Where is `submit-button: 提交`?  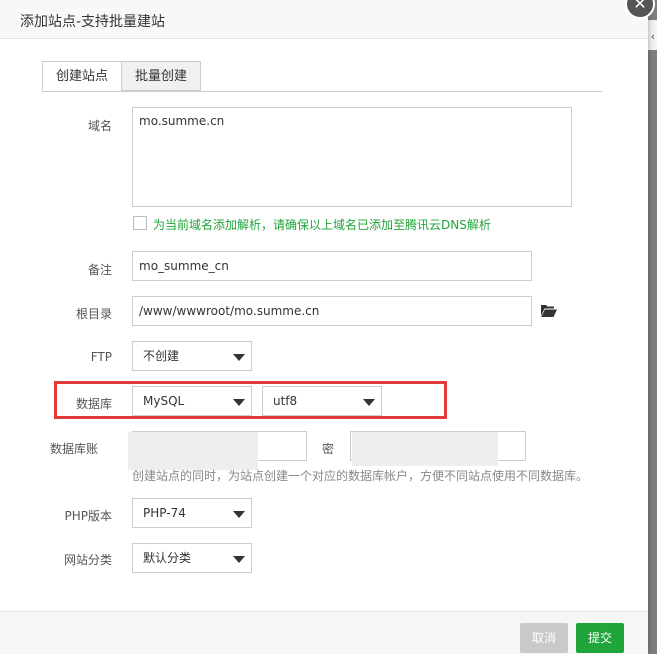 submit-button: 提交 is located at coordinates (600, 638).